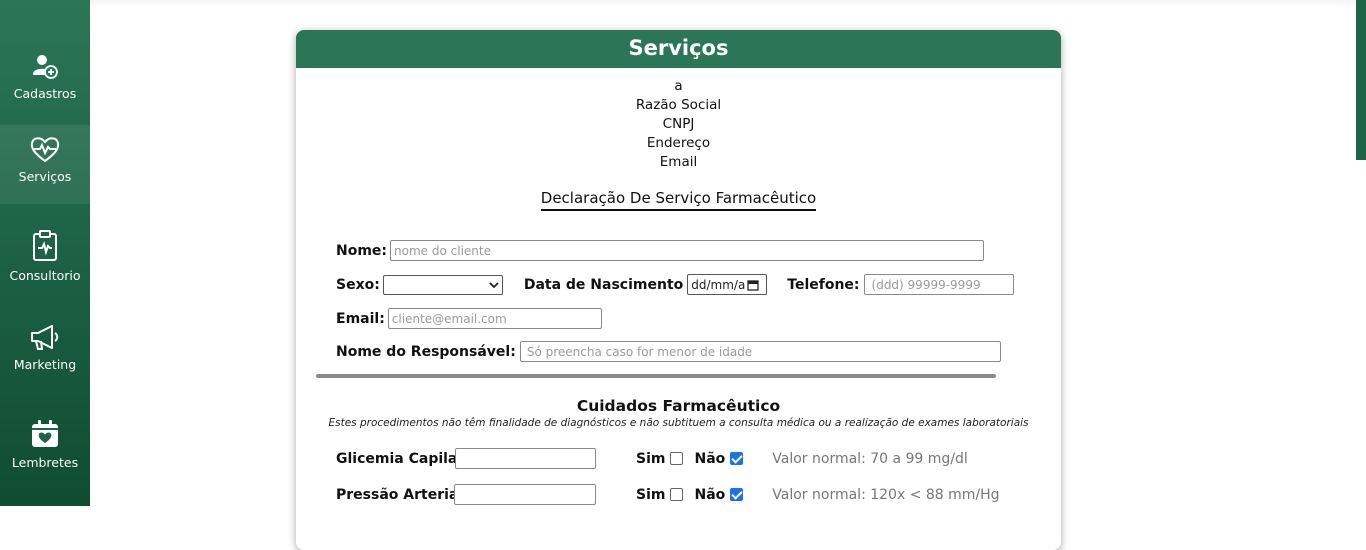 Image resolution: width=1366 pixels, height=550 pixels. I want to click on email-row: Email:, so click(469, 318).